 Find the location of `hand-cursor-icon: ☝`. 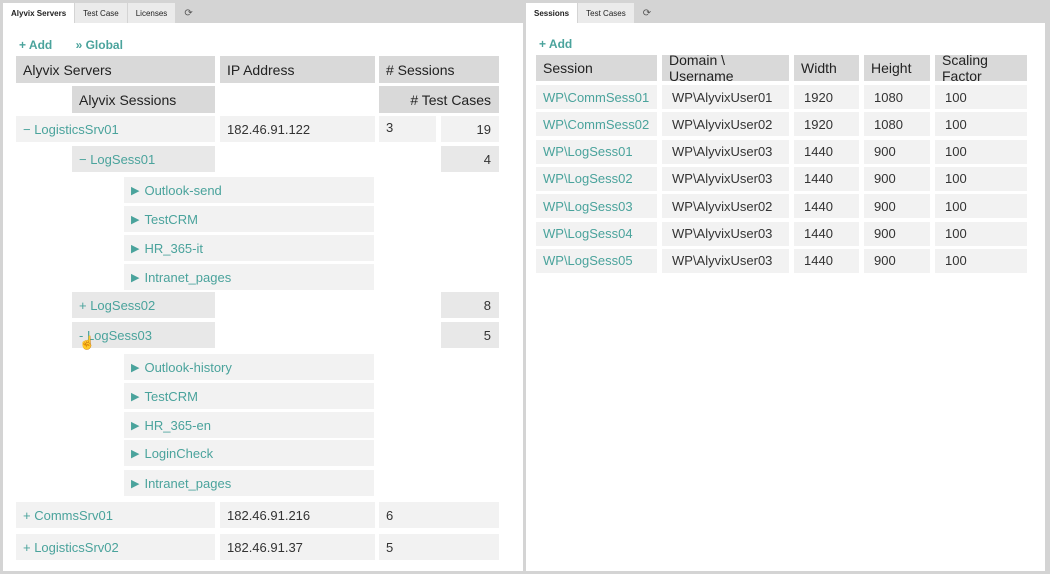

hand-cursor-icon: ☝ is located at coordinates (87, 342).